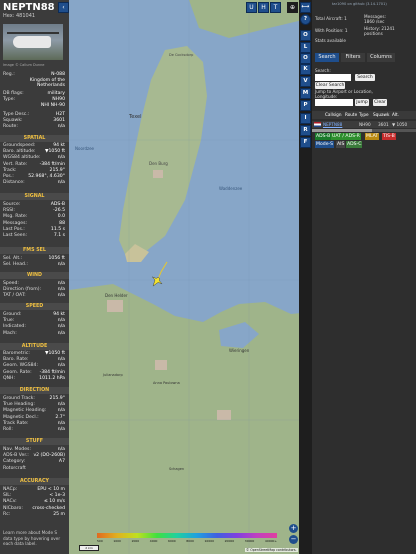 The image size is (416, 554). Describe the element at coordinates (364, 130) in the screenshot. I see `table-scrollbar` at that location.